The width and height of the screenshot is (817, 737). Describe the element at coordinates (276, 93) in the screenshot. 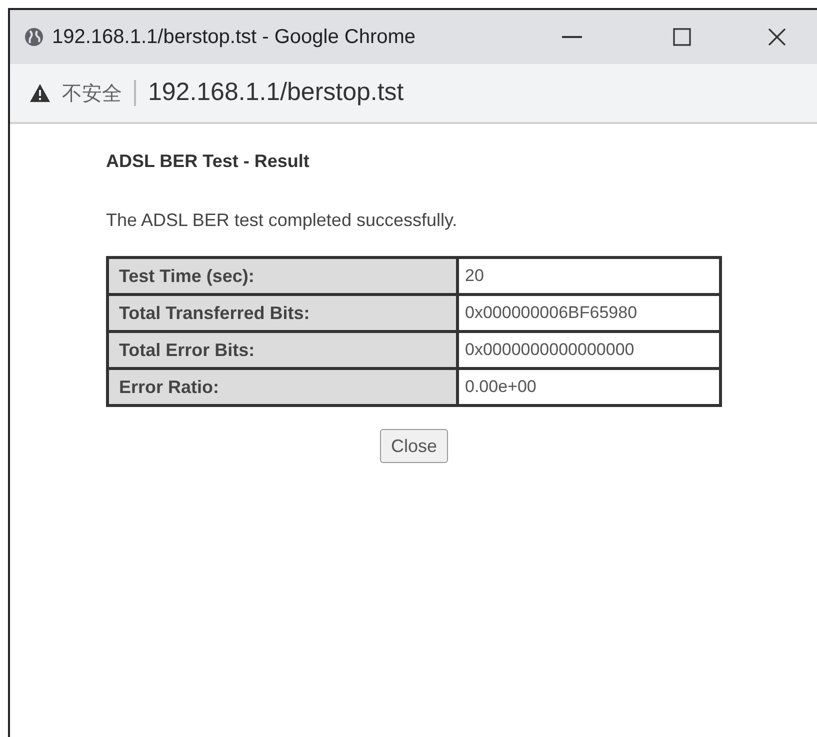

I see `url-text: 192.168.1.1/berstop.tst` at that location.